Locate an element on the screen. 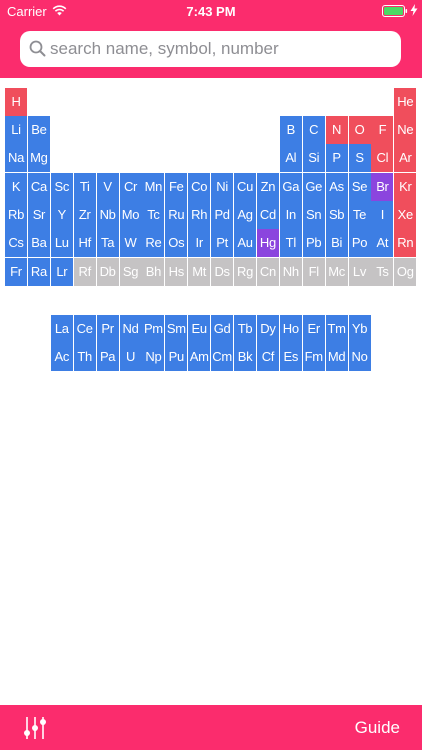 The width and height of the screenshot is (422, 750). element-cell-as: As is located at coordinates (336, 187).